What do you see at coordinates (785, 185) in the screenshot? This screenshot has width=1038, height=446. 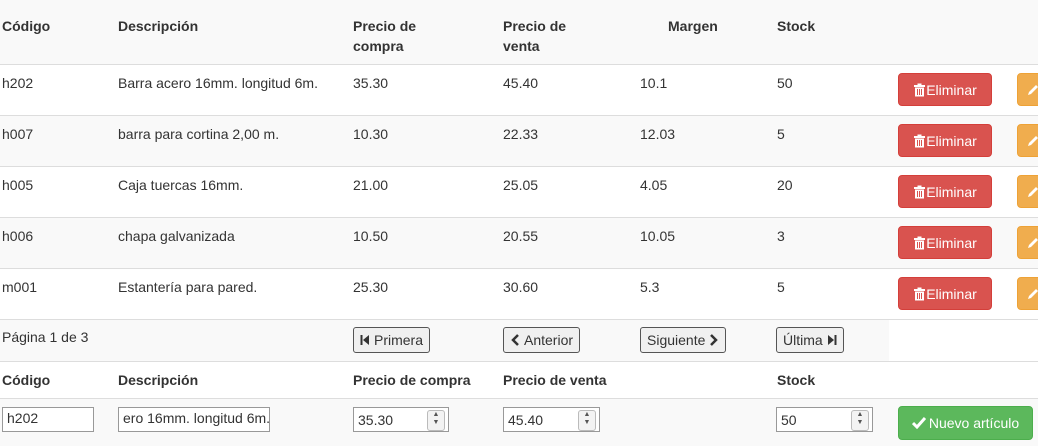 I see `cell-stock: 20` at bounding box center [785, 185].